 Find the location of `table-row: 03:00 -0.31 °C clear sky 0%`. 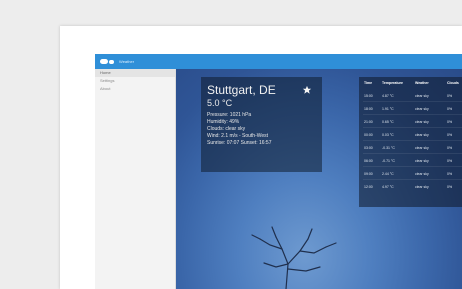

table-row: 03:00 -0.31 °C clear sky 0% is located at coordinates (410, 148).